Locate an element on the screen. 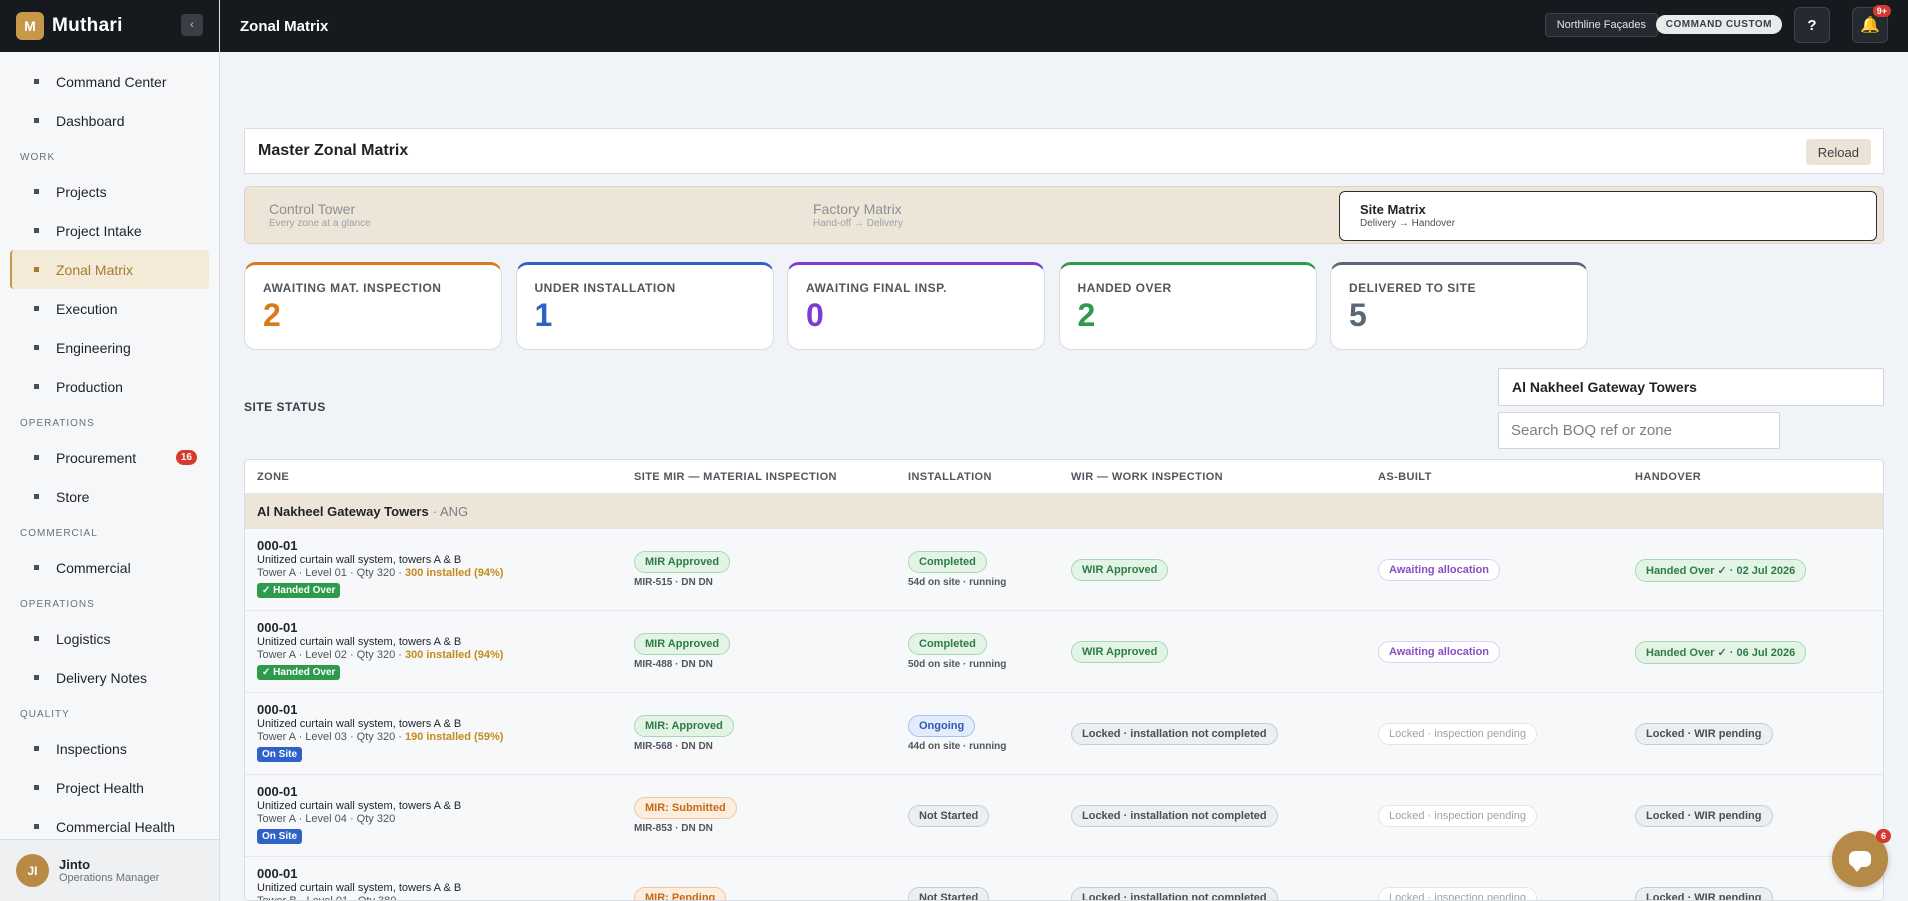  tab-subtitle: Delivery → Handover is located at coordinates (1408, 223).